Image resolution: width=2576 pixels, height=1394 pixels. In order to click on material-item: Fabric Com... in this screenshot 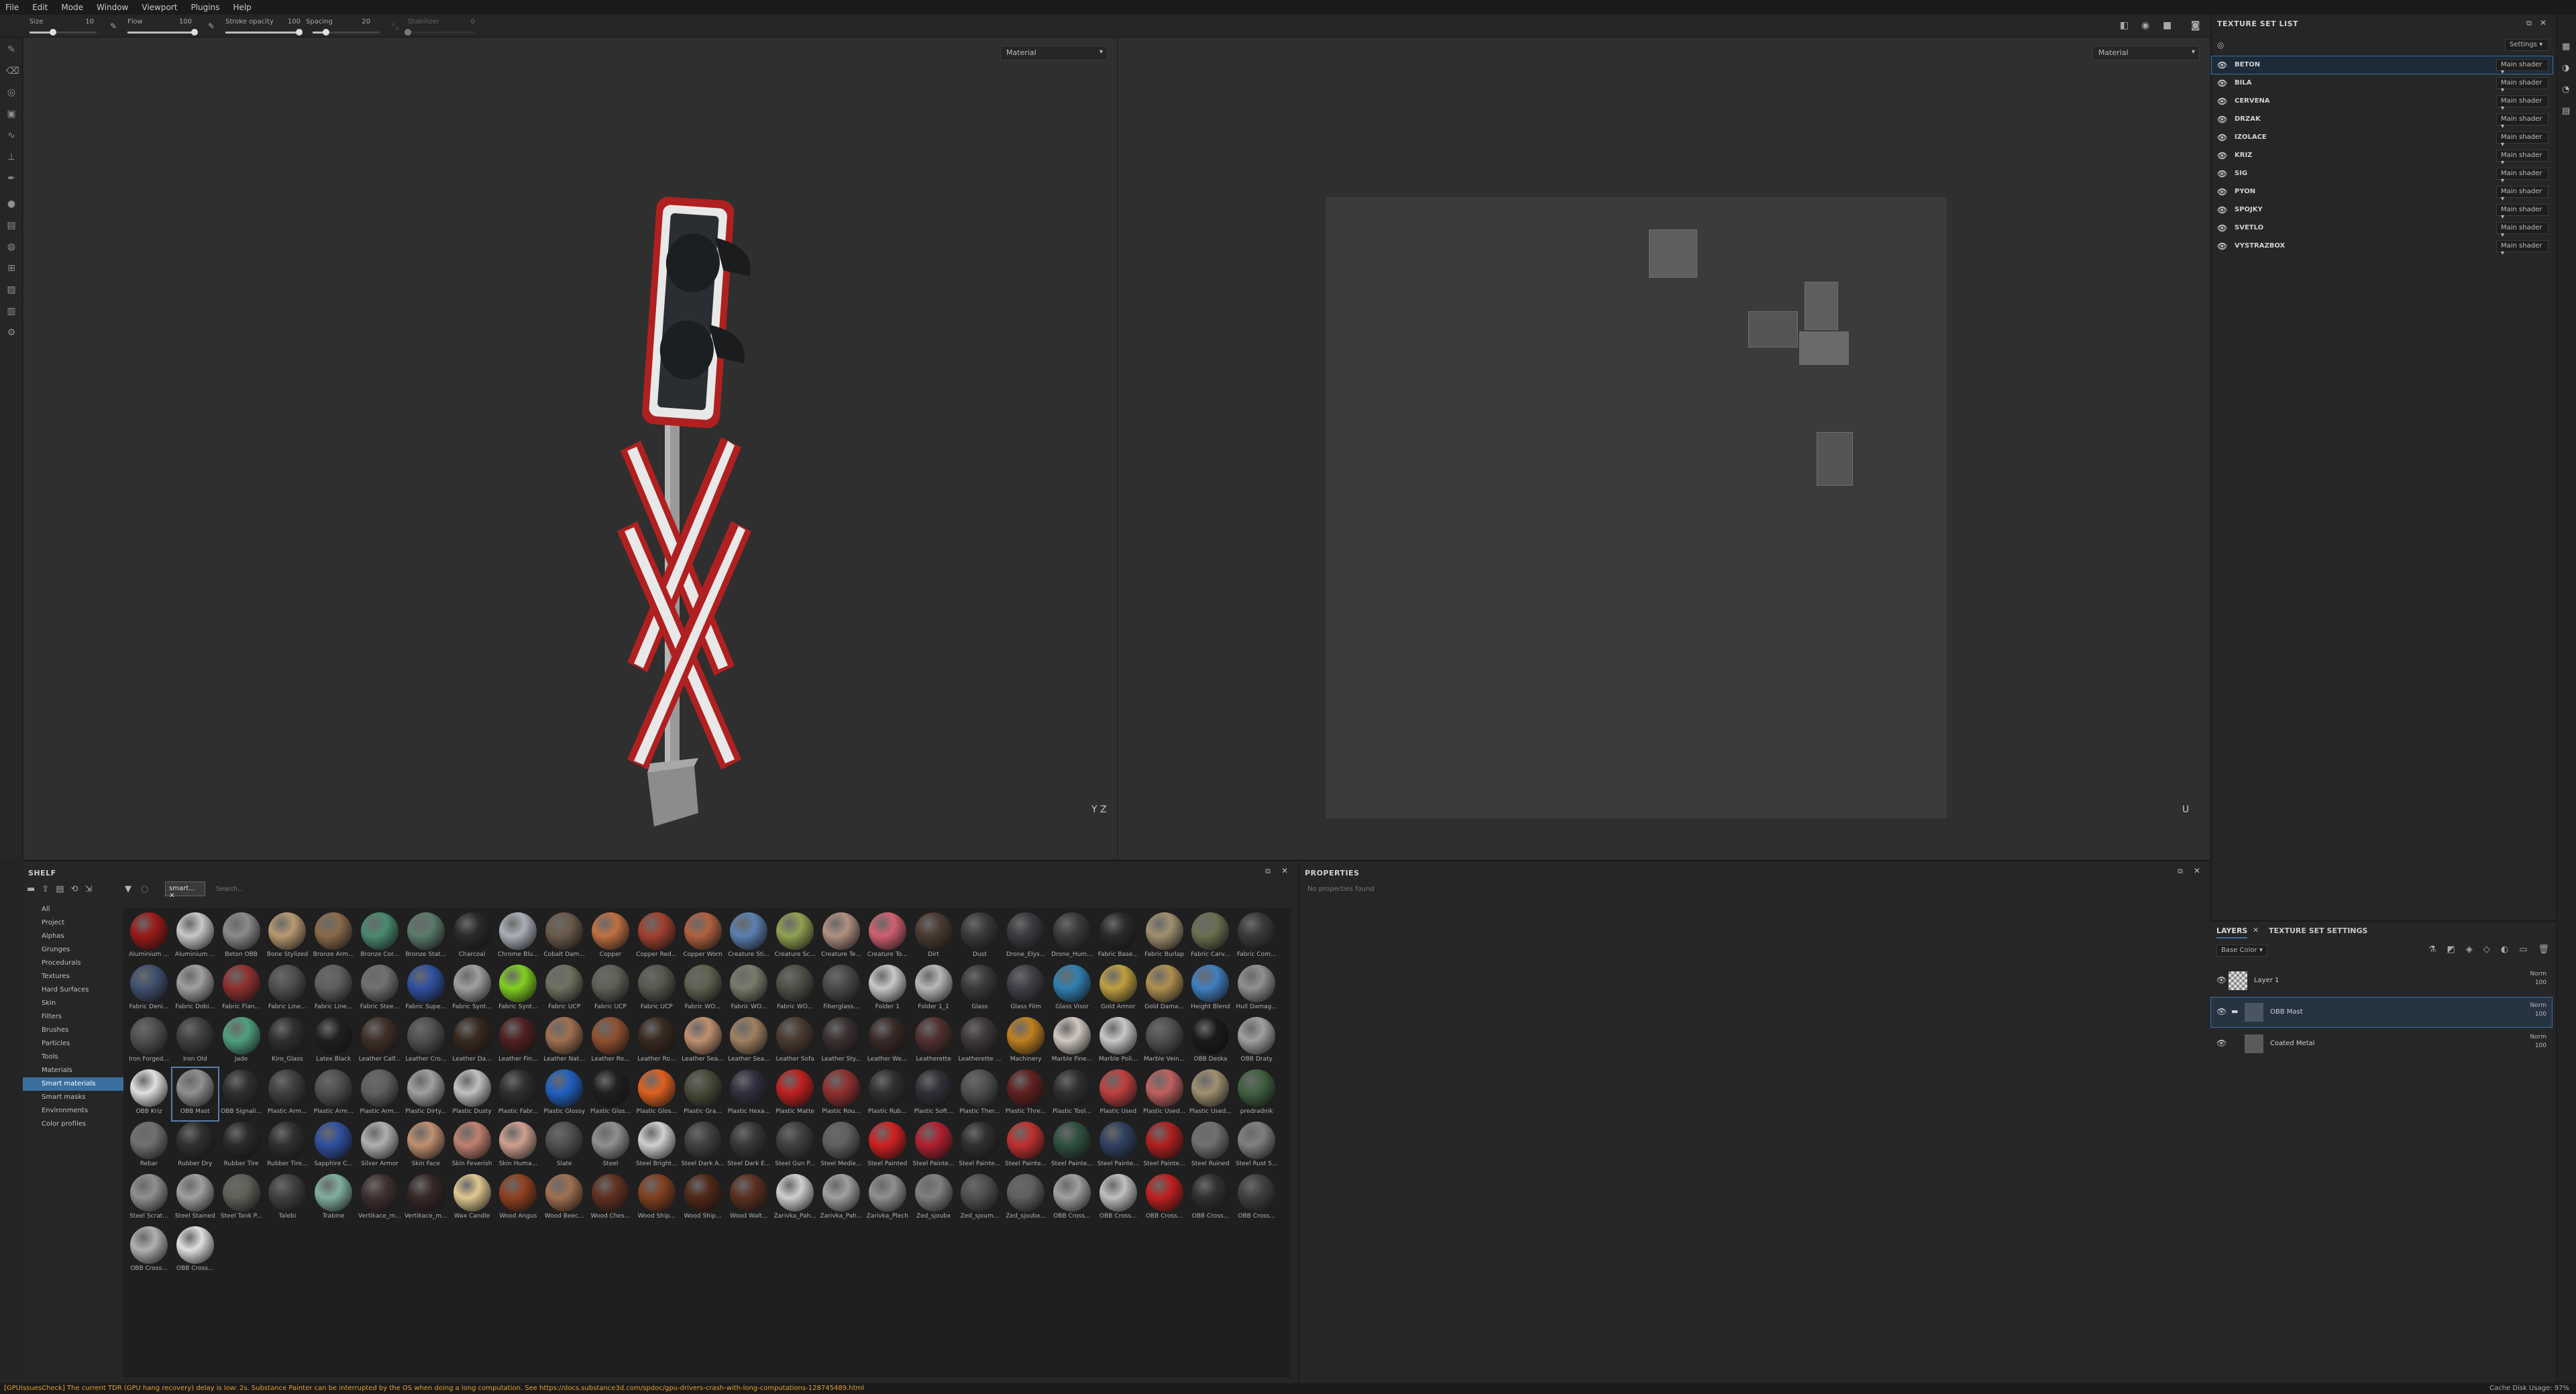, I will do `click(1256, 937)`.